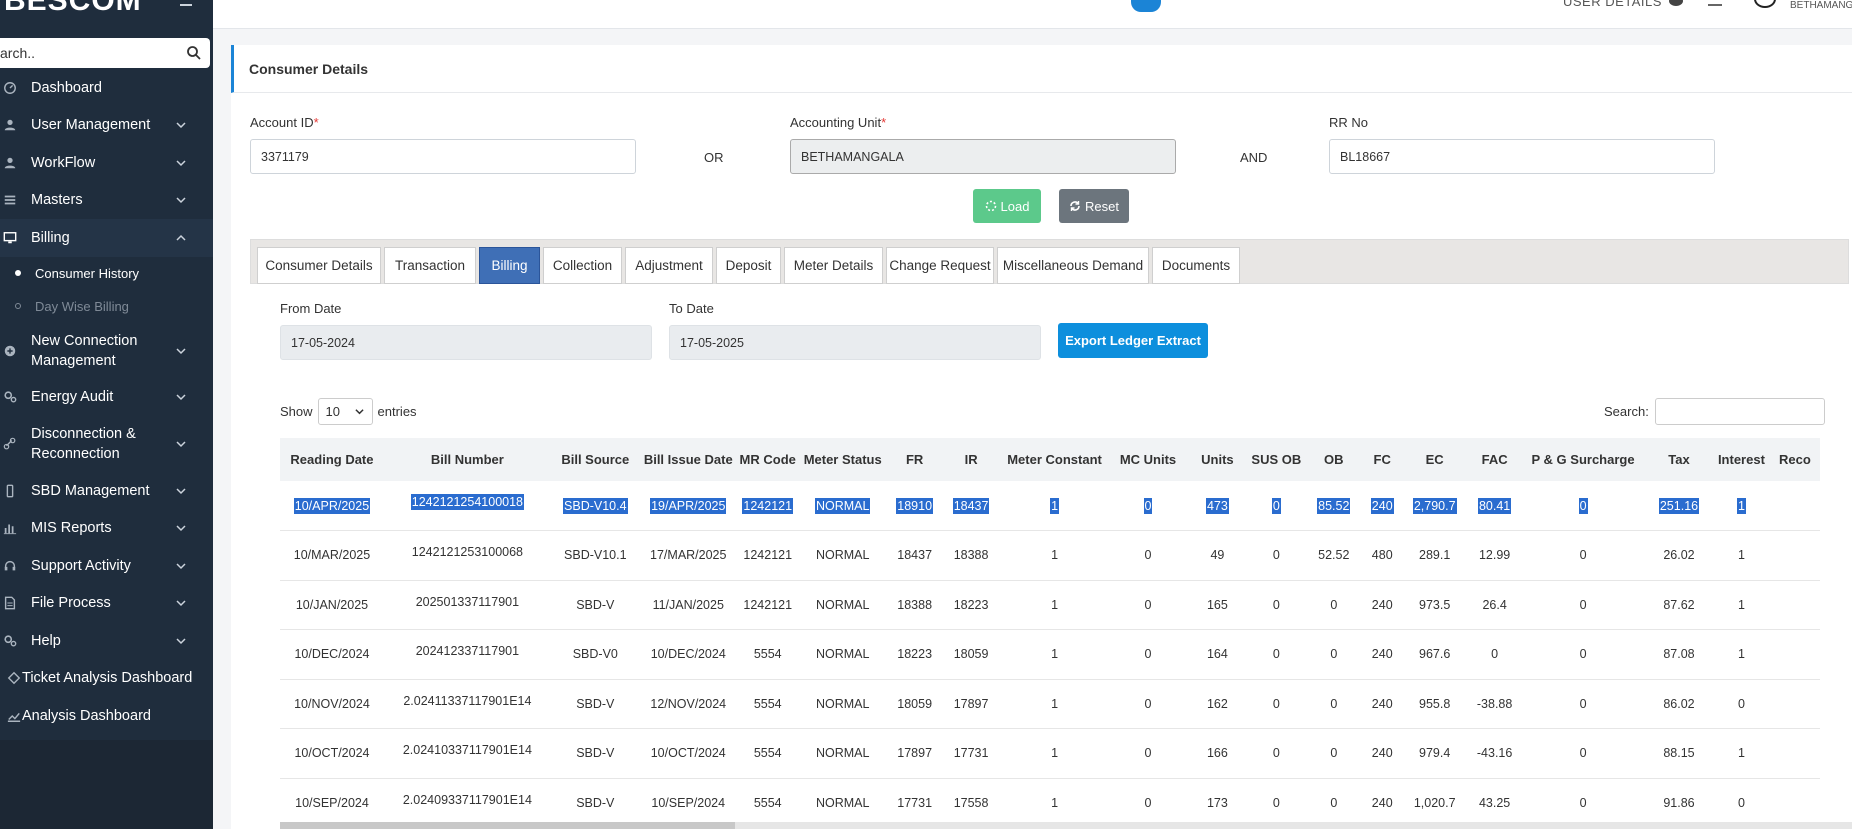 The height and width of the screenshot is (829, 1852). I want to click on rr-no-field: BL18667, so click(1522, 156).